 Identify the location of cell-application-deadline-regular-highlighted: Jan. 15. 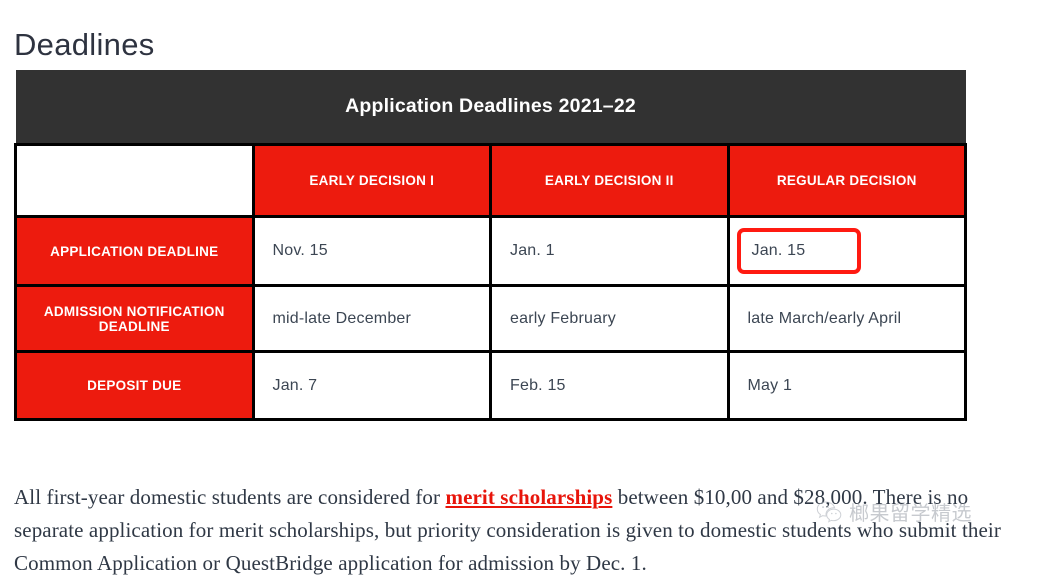
(846, 251).